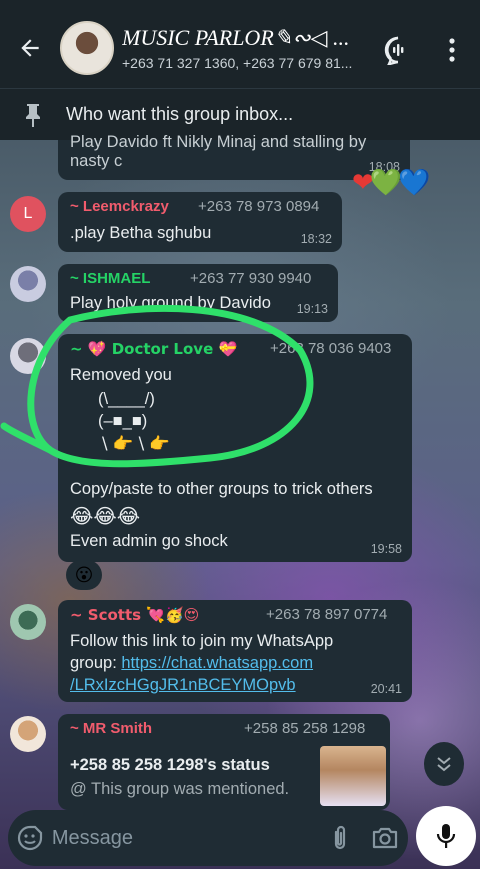 Image resolution: width=480 pixels, height=869 pixels. I want to click on message-composer, so click(208, 838).